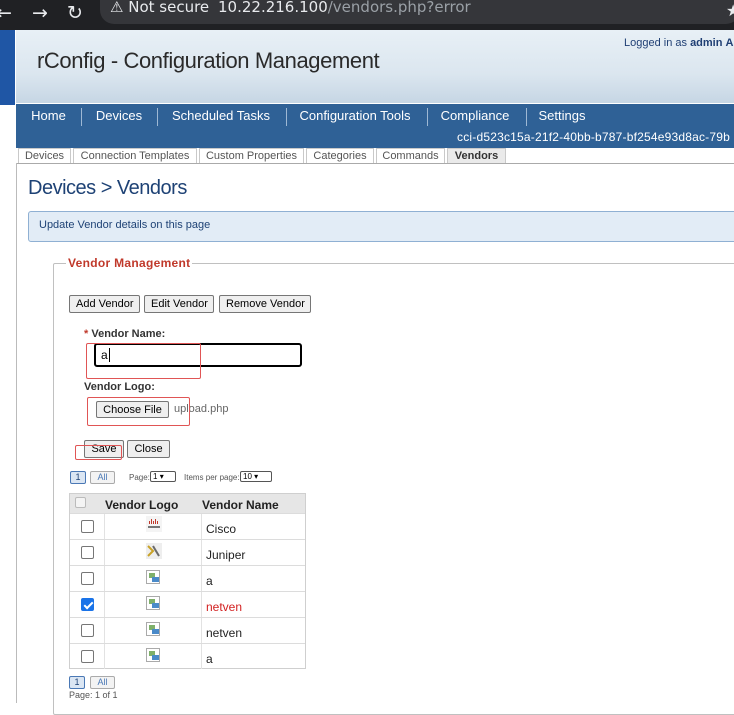  I want to click on security-indicator: ⚠ Not secure, so click(159, 8).